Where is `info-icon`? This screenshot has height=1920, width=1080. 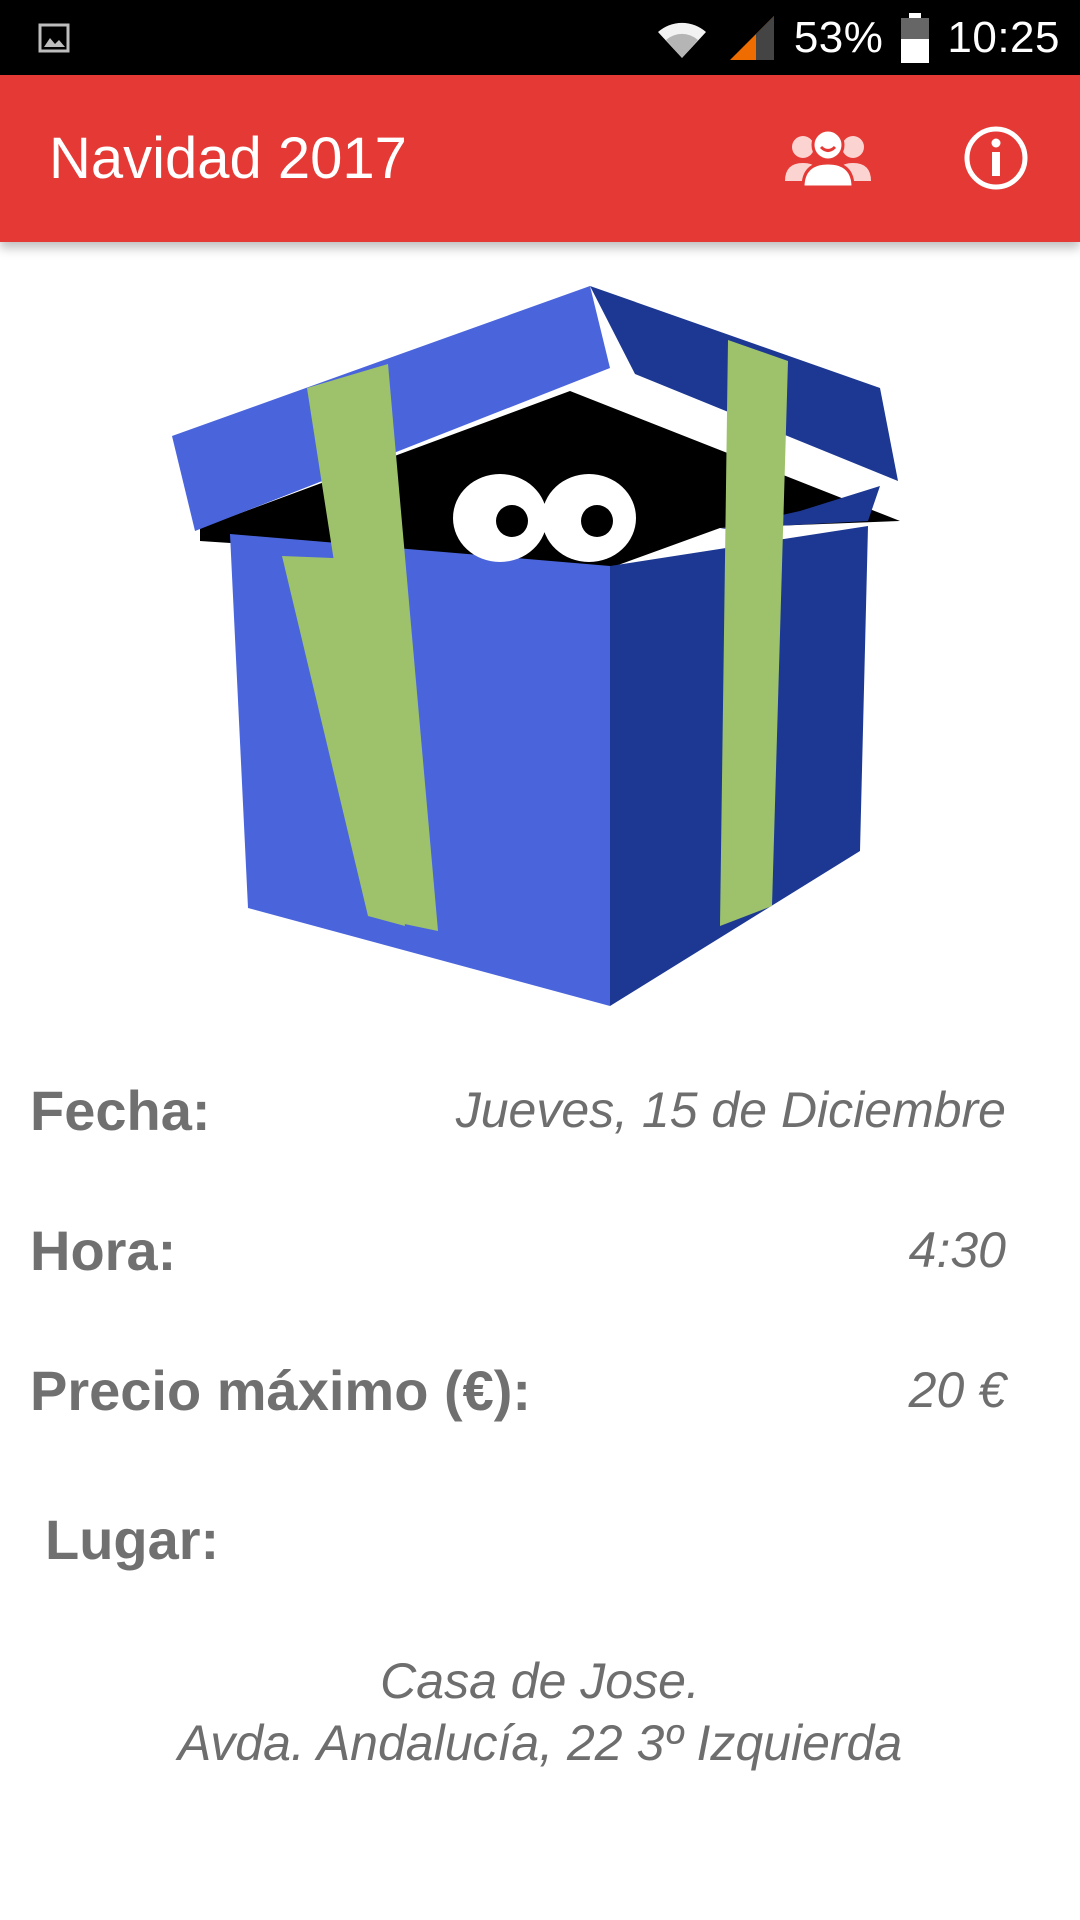 info-icon is located at coordinates (996, 158).